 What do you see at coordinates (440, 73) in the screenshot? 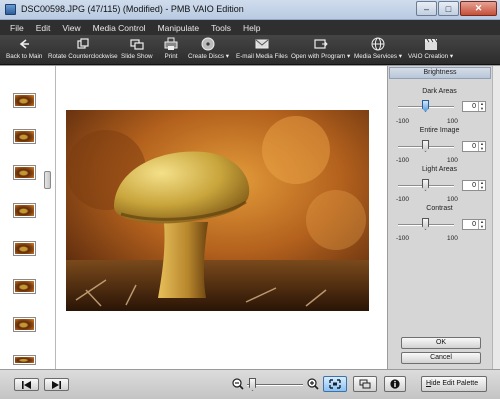
I see `palette-header: Brightness` at bounding box center [440, 73].